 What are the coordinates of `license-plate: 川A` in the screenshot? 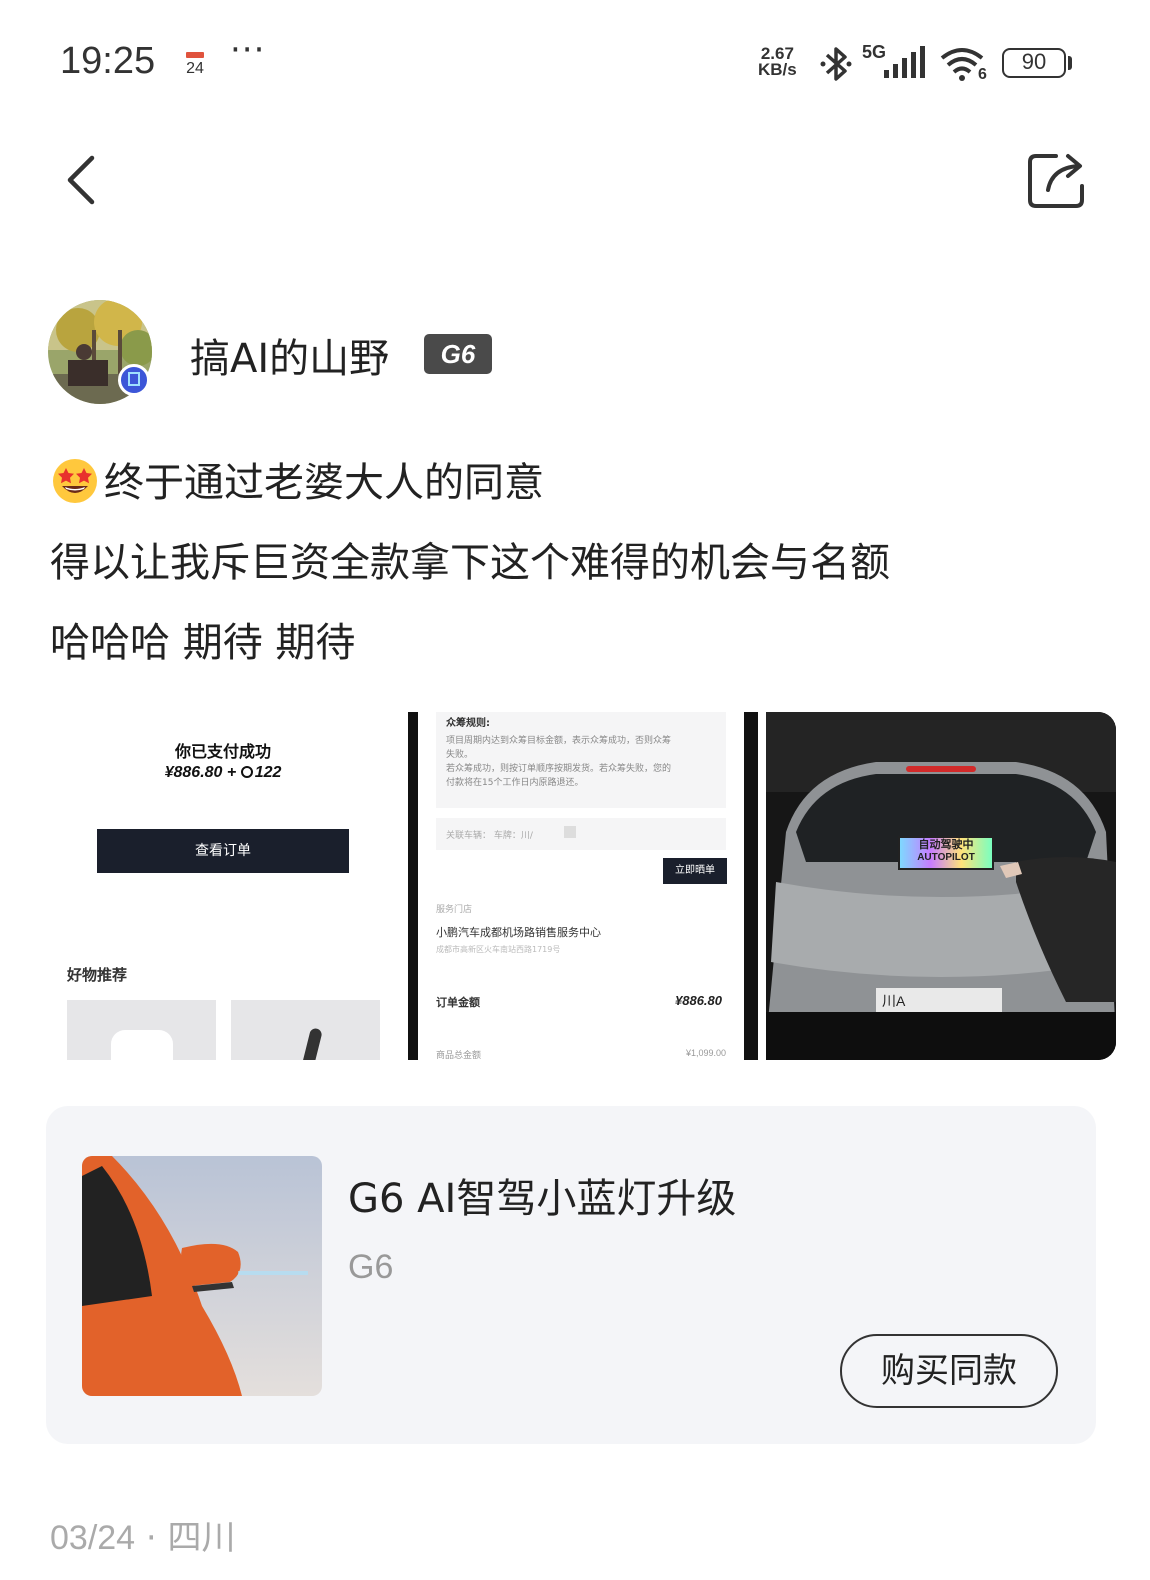 It's located at (894, 1001).